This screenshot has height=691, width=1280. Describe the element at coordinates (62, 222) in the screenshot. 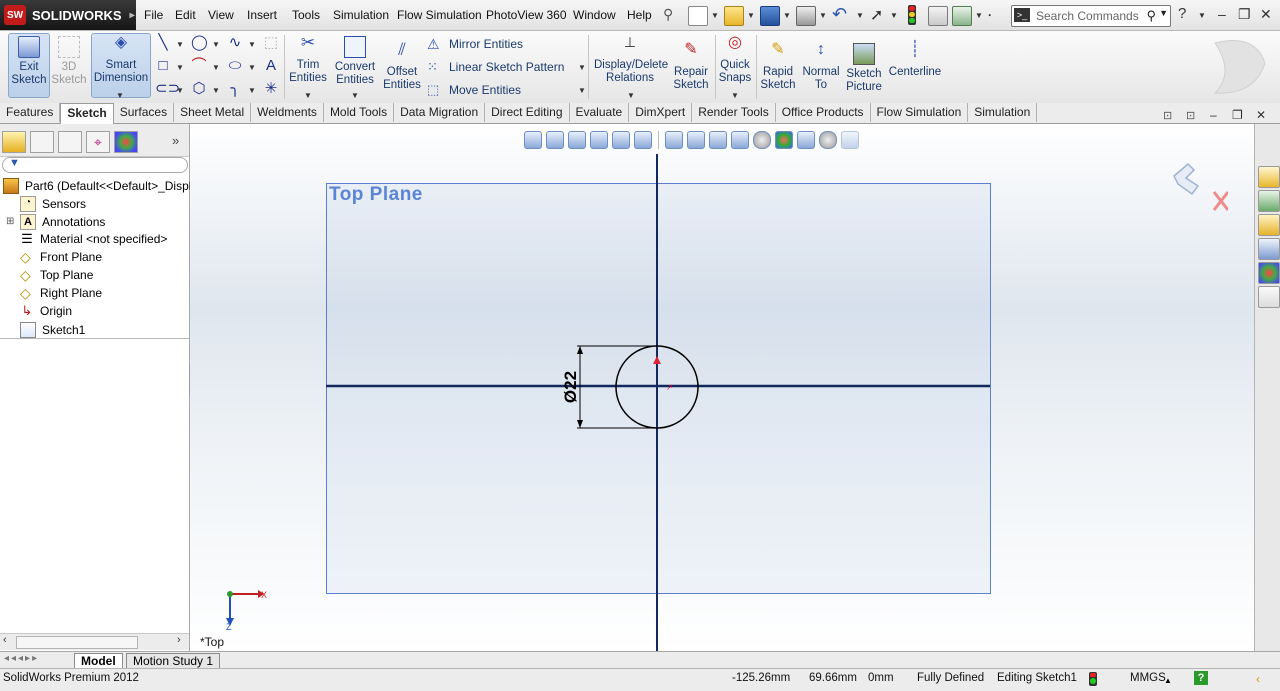

I see `tree-item-annotations: A Annotations` at that location.